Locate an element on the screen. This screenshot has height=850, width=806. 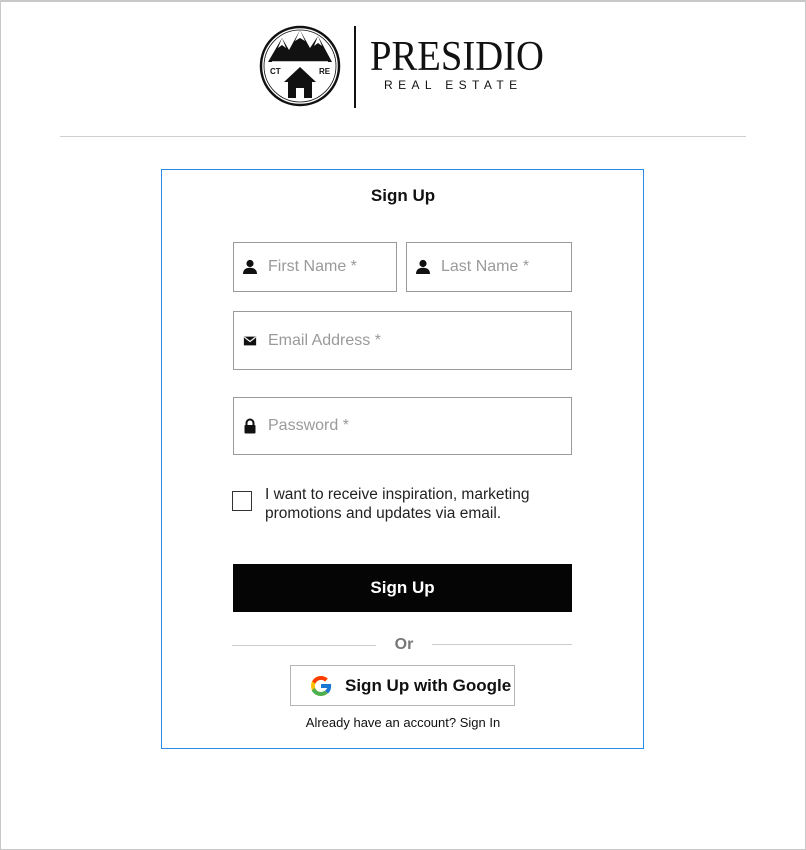
brand-tagline: REAL ESTATE is located at coordinates (453, 85).